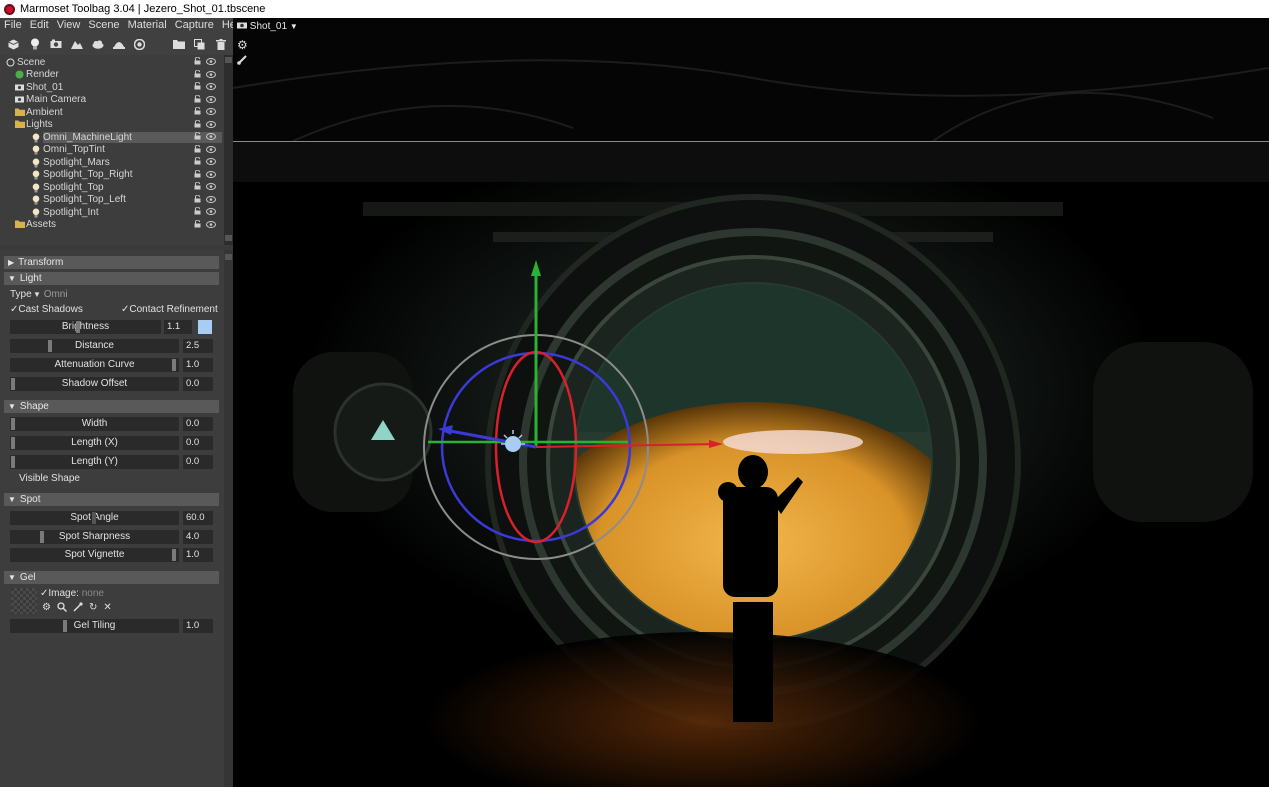 The height and width of the screenshot is (787, 1269). Describe the element at coordinates (49, 478) in the screenshot. I see `visible-shape-checkbox: Visible Shape` at that location.